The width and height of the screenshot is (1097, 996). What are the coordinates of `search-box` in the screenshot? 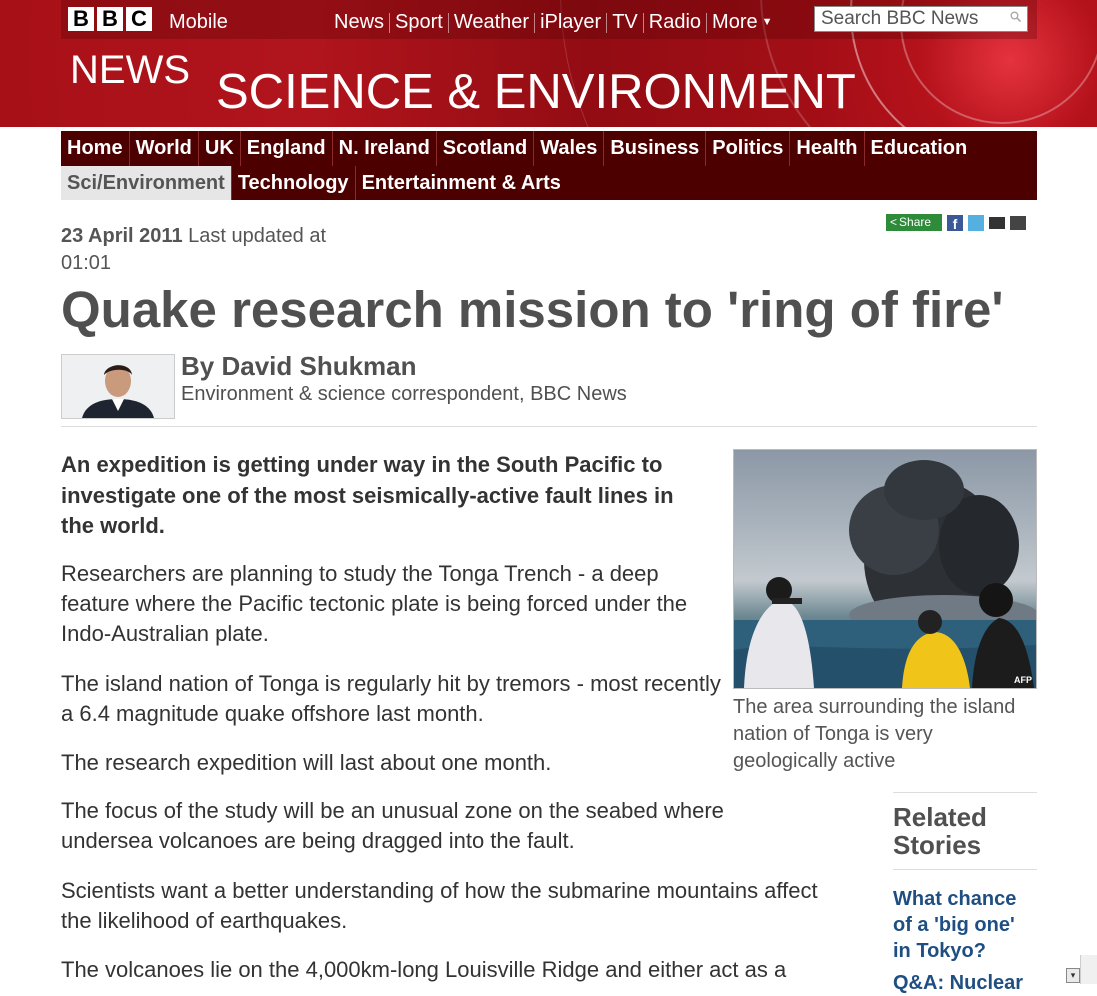 It's located at (921, 19).